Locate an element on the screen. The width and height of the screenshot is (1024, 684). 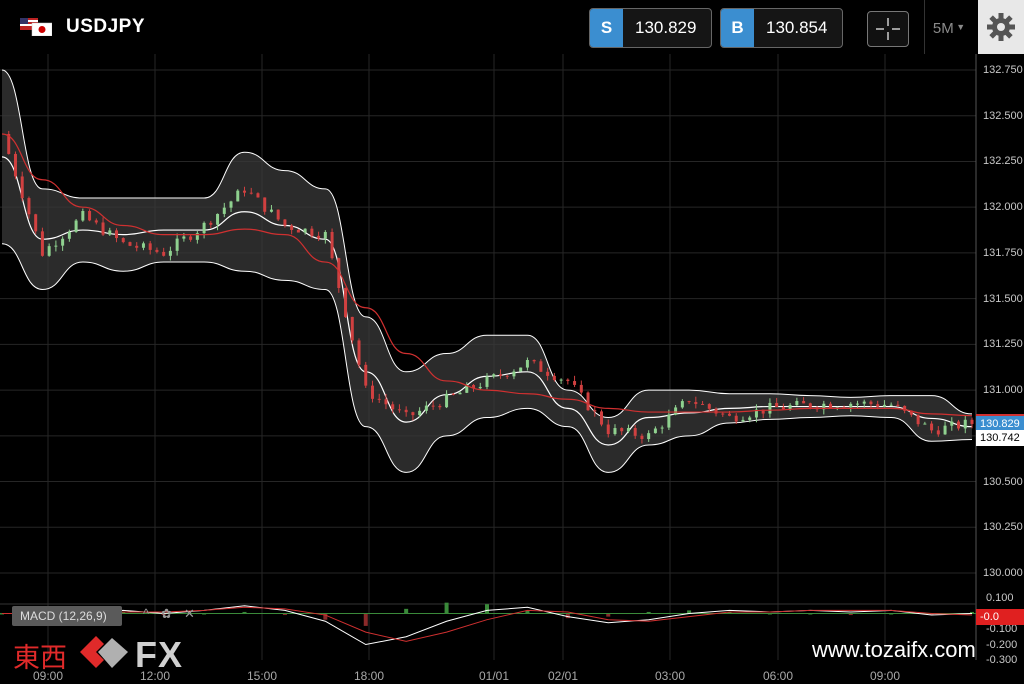
price-axis-label: 131.000 is located at coordinates (1003, 390).